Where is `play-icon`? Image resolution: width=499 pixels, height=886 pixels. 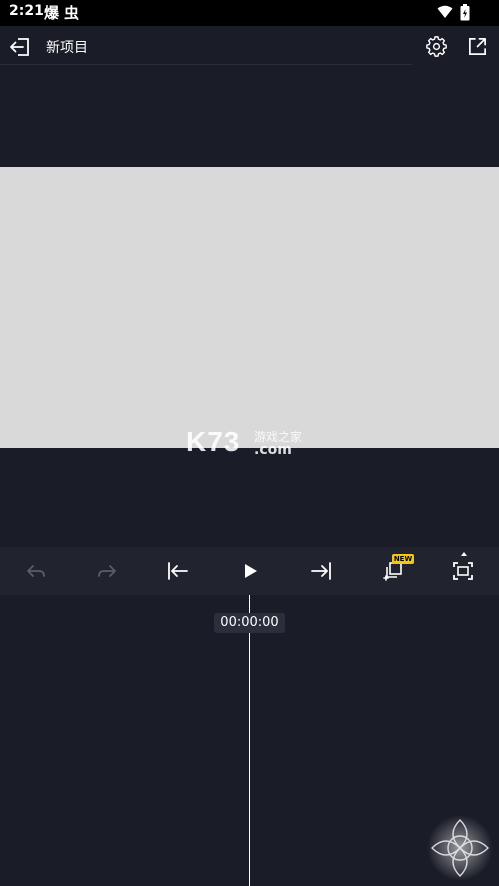
play-icon is located at coordinates (250, 571).